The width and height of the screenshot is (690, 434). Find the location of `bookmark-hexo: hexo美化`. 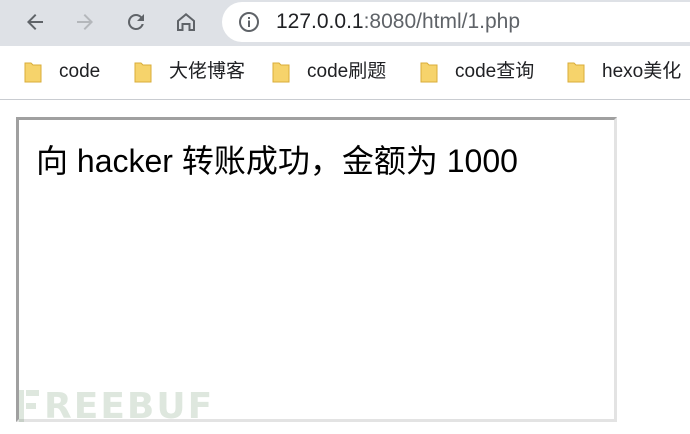

bookmark-hexo: hexo美化 is located at coordinates (624, 72).